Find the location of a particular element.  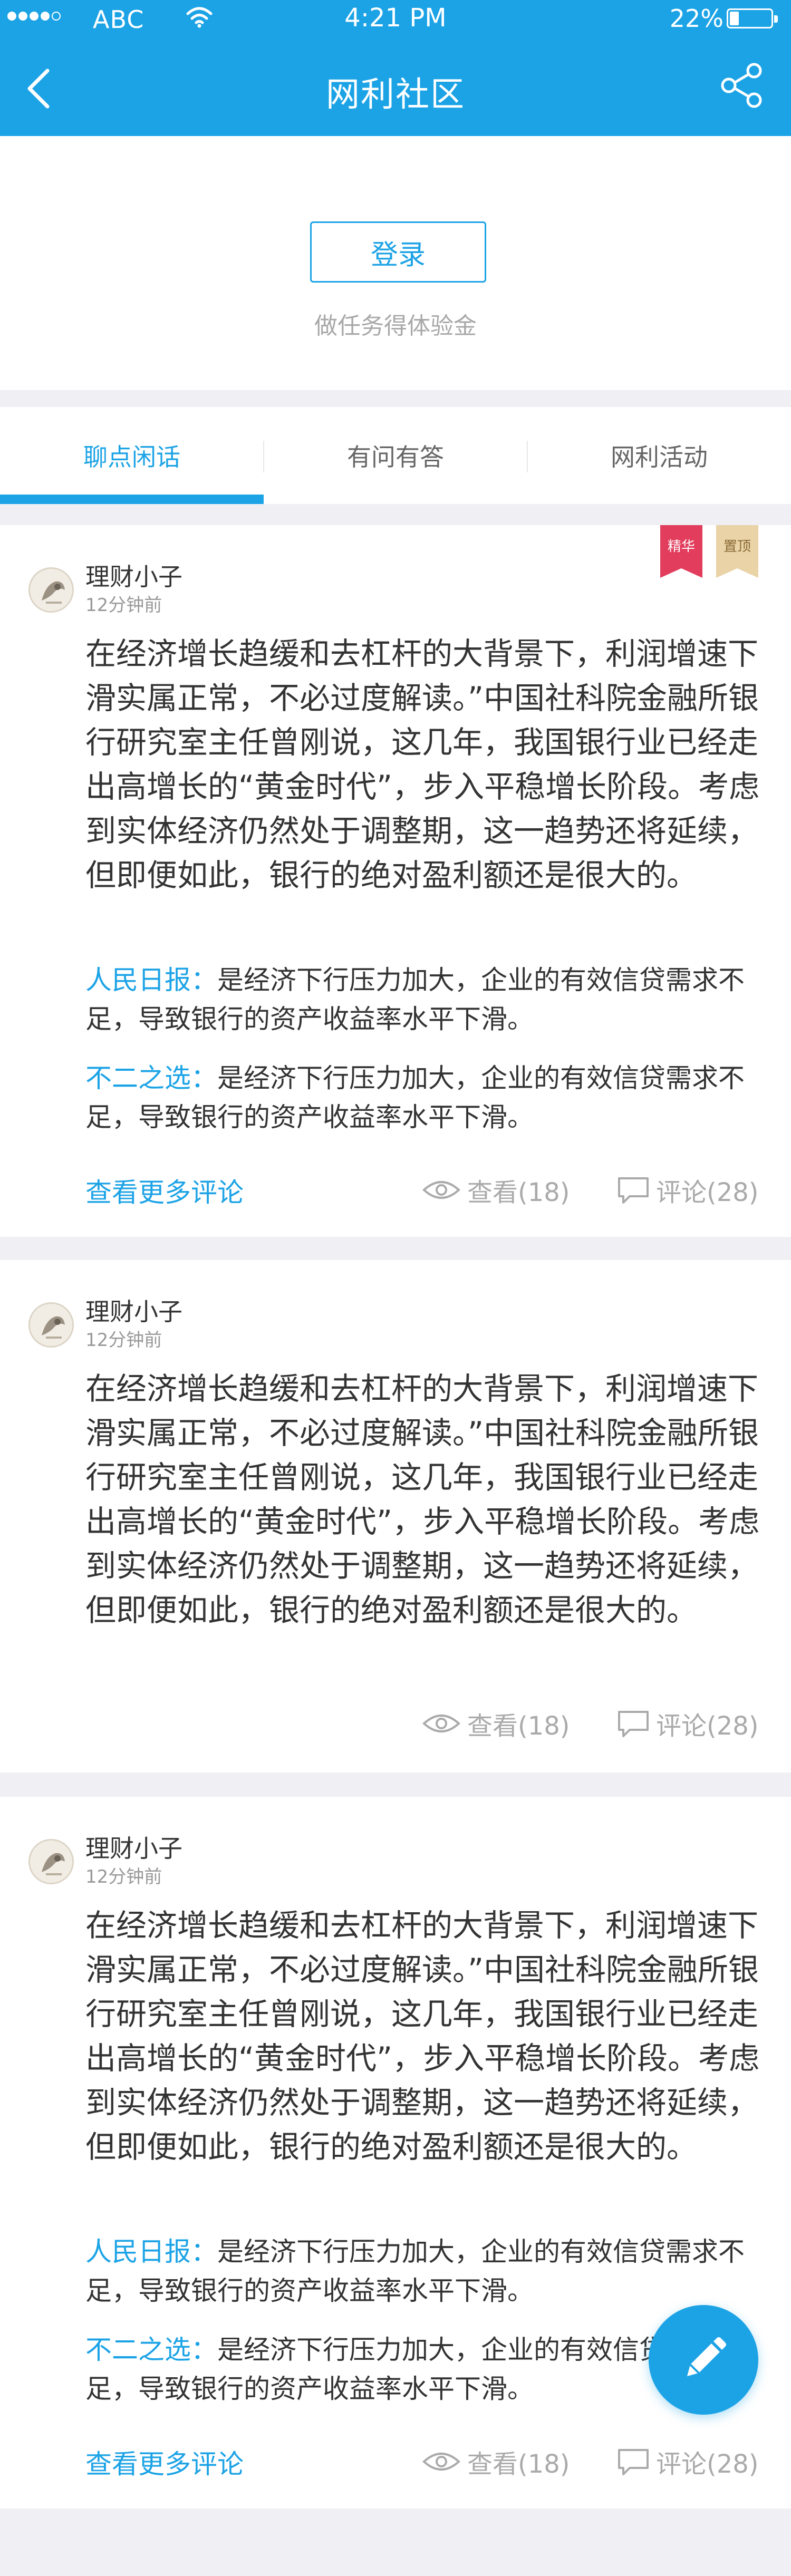

login-button: 登录 is located at coordinates (398, 252).